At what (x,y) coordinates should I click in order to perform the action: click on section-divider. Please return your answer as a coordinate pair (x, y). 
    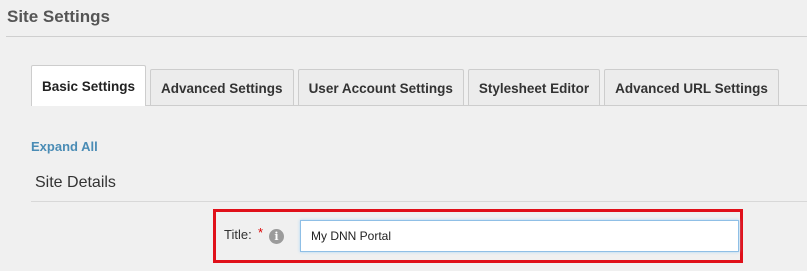
    Looking at the image, I should click on (419, 201).